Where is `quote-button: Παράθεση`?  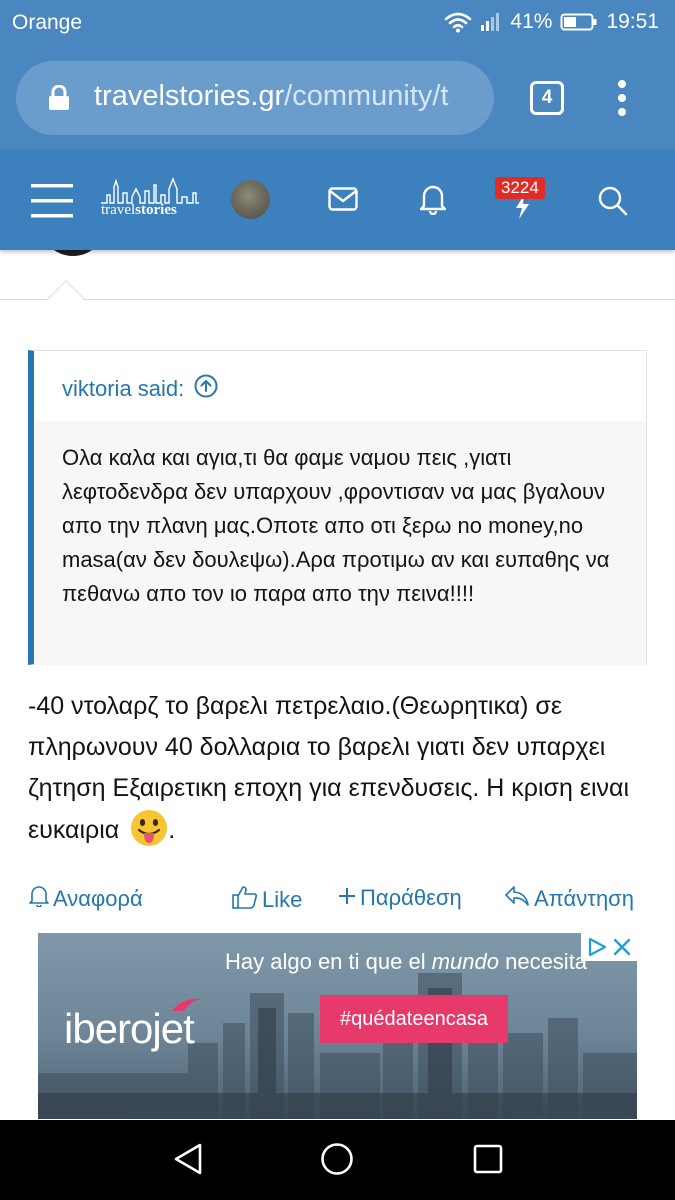
quote-button: Παράθεση is located at coordinates (400, 898).